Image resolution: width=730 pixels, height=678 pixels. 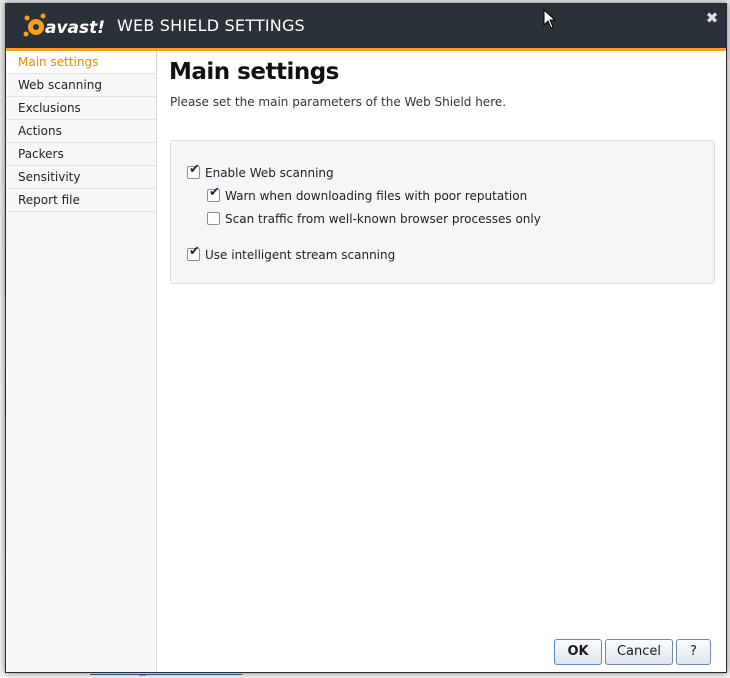 I want to click on intelligent-stream-scanning-checkbox: ✔, so click(x=193, y=252).